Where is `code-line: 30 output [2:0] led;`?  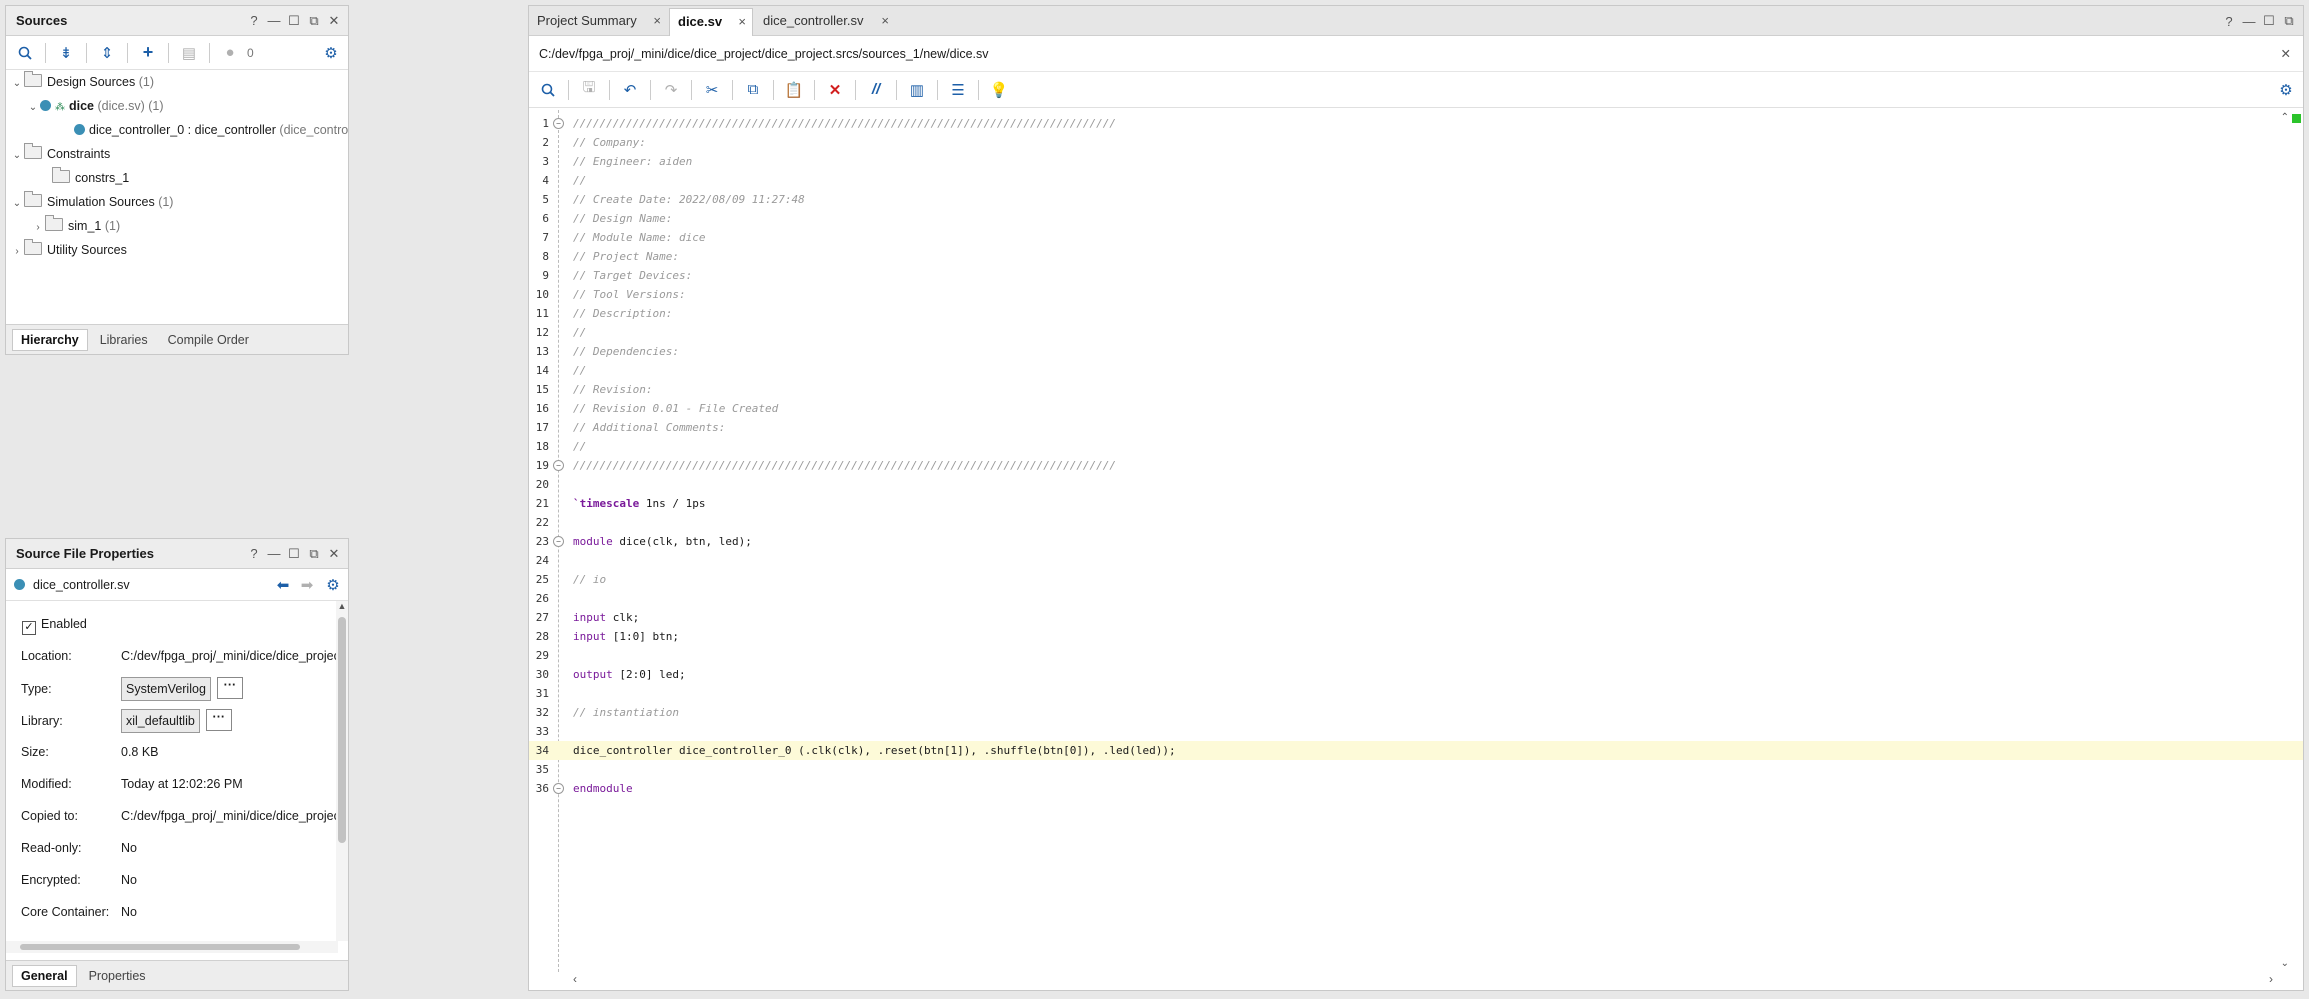 code-line: 30 output [2:0] led; is located at coordinates (1416, 674).